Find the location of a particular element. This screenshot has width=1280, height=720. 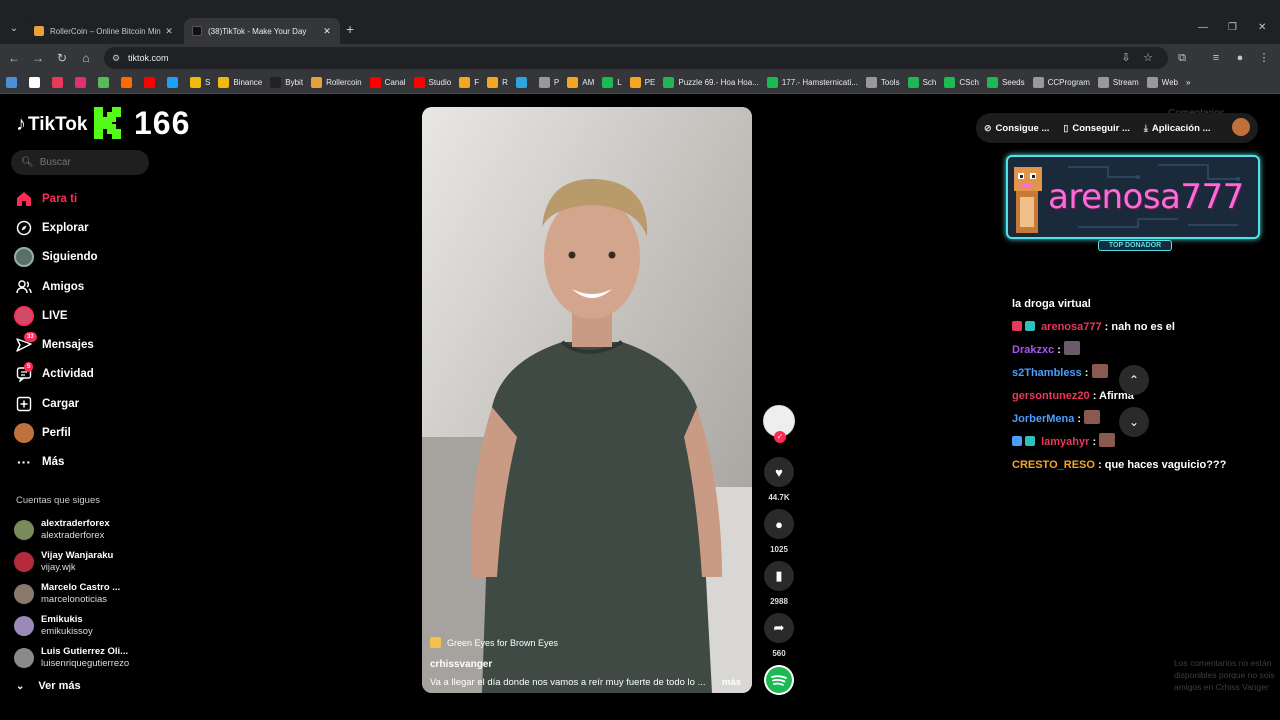

video-author: crhissvanger is located at coordinates (461, 664).